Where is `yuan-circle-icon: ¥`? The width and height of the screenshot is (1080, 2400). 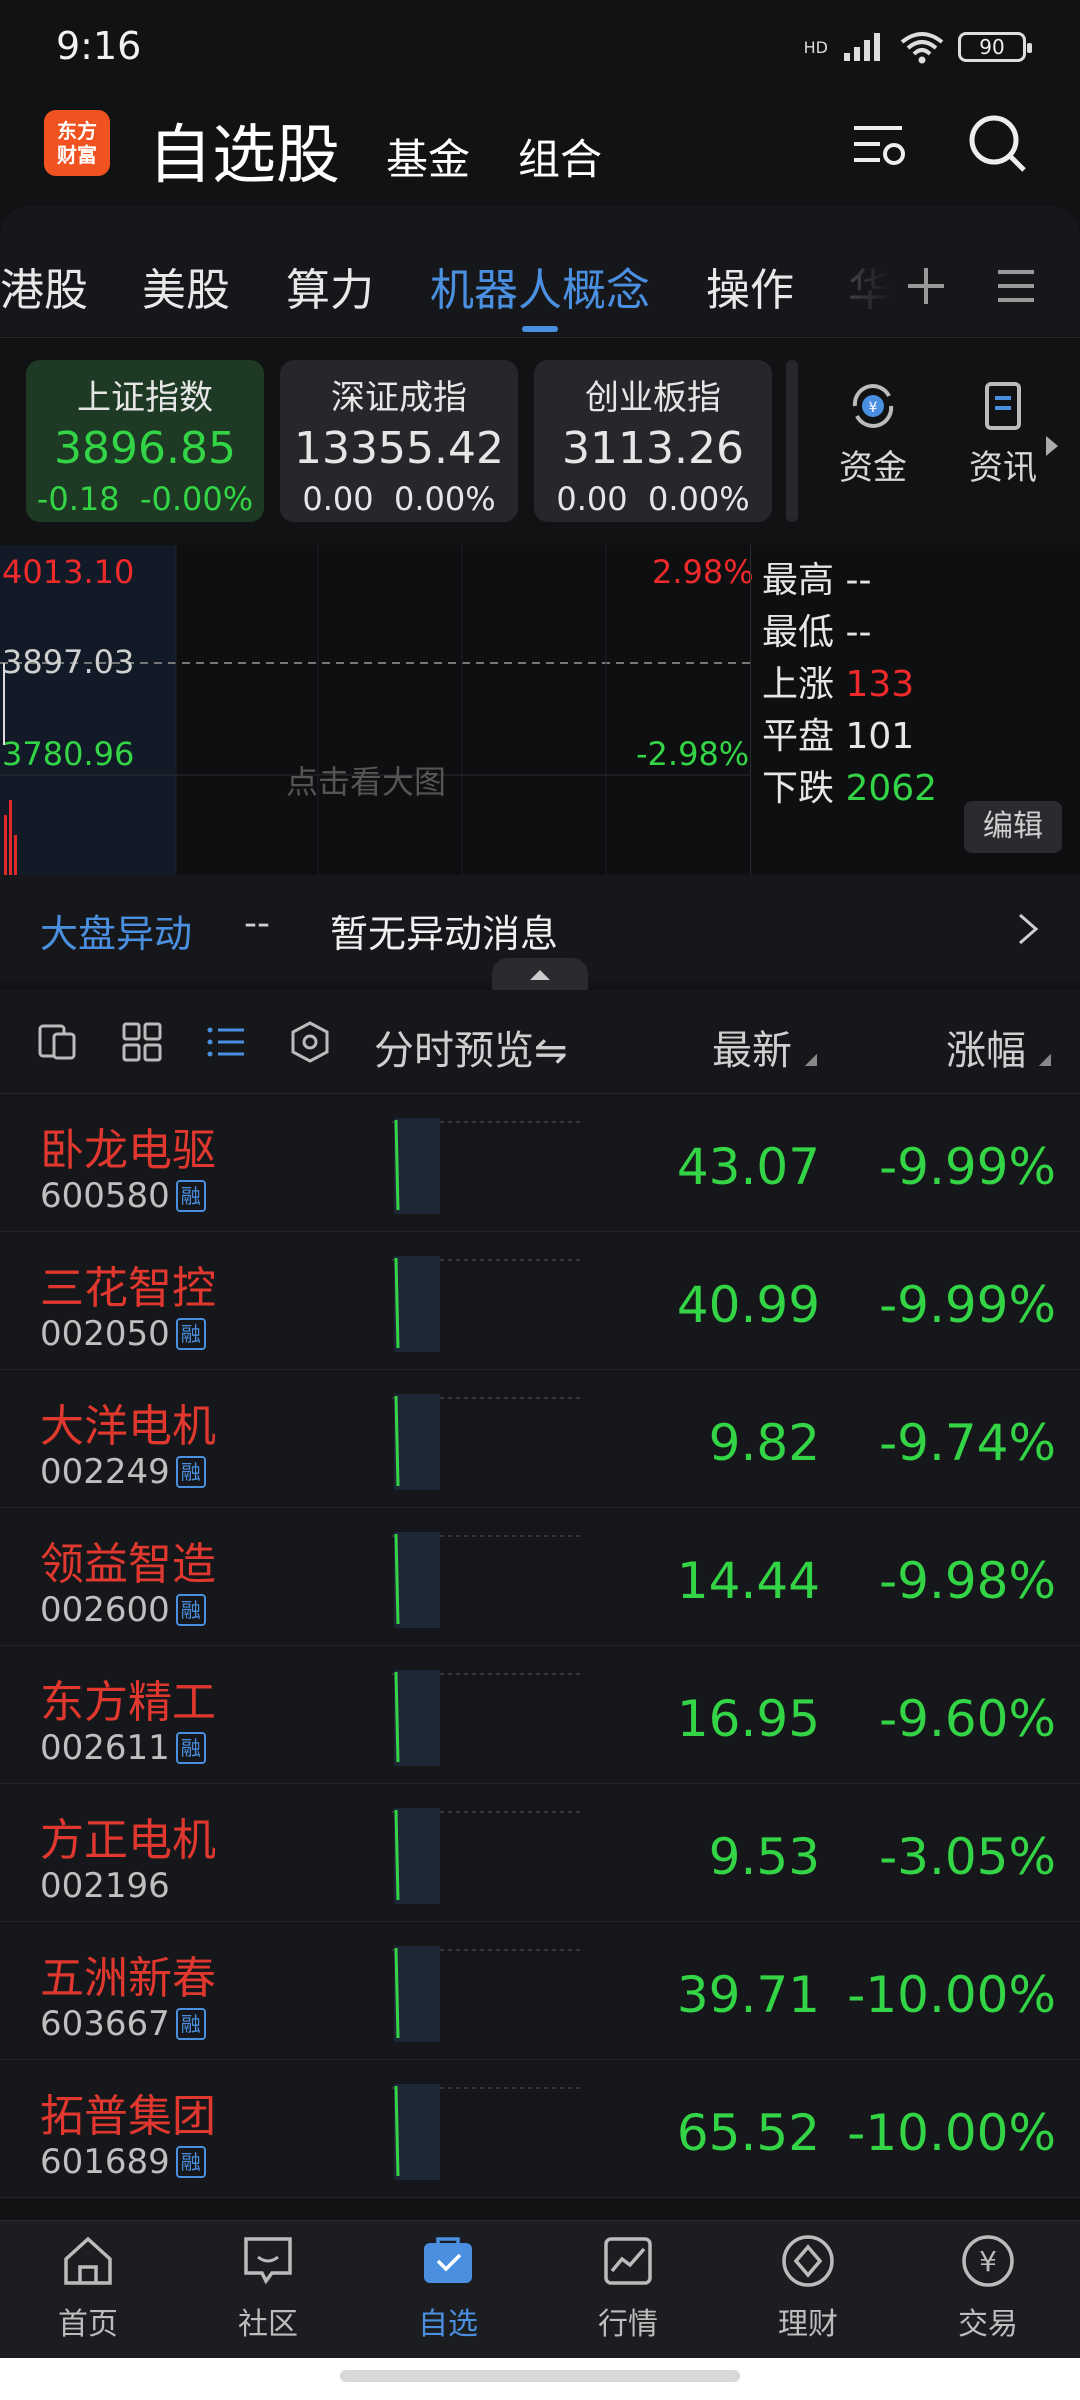 yuan-circle-icon: ¥ is located at coordinates (988, 2261).